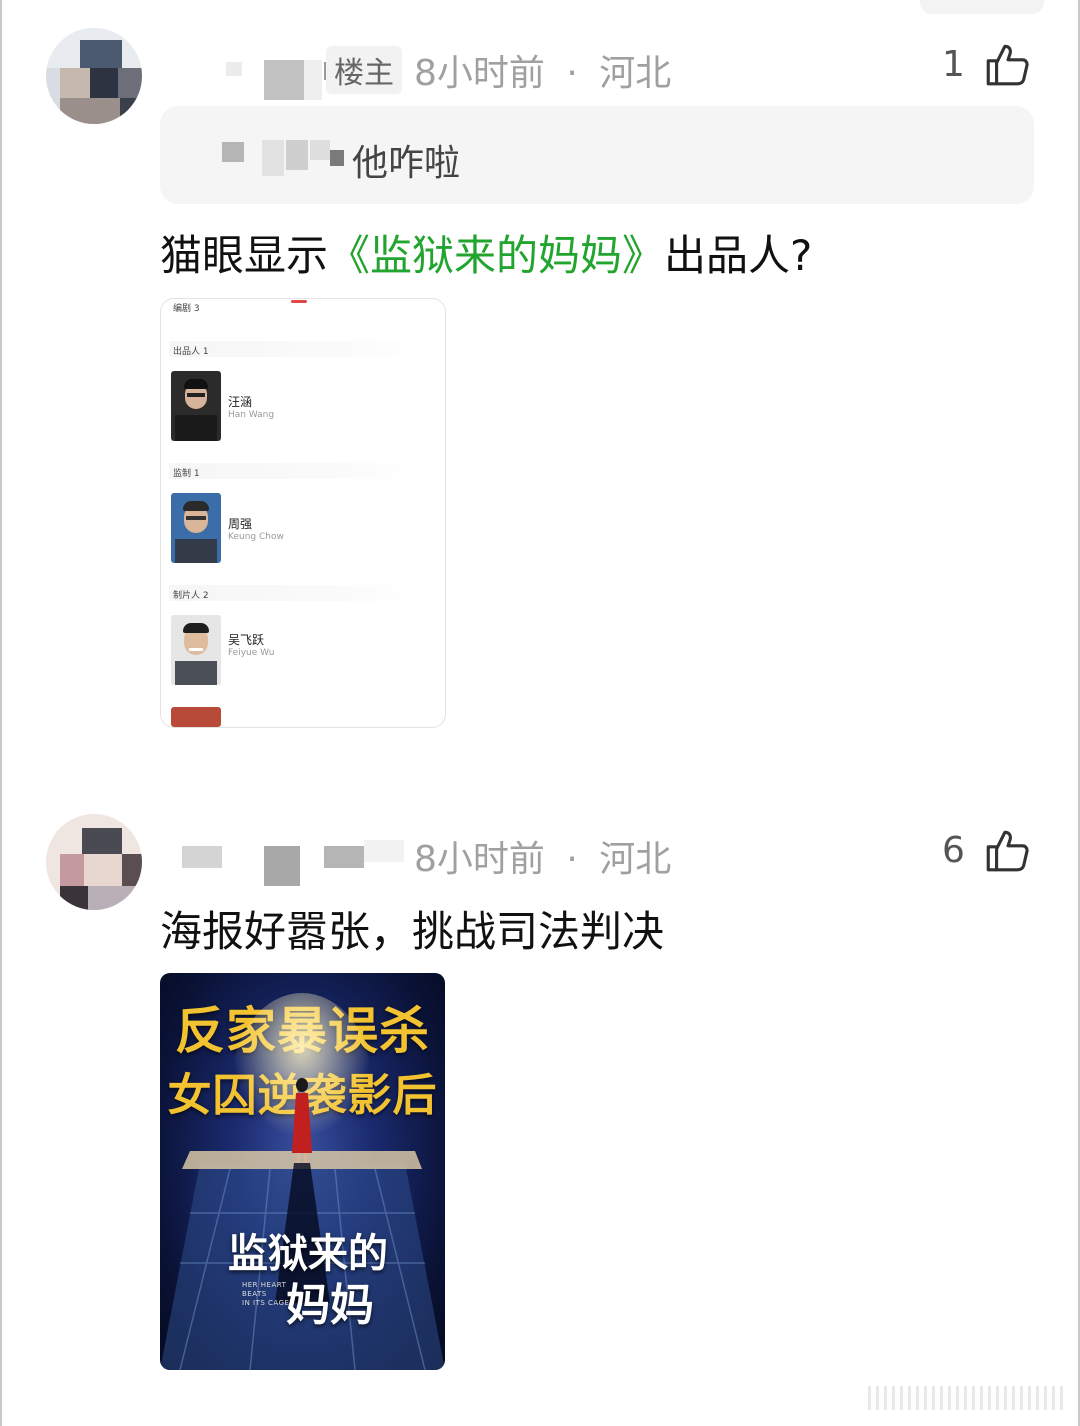 Image resolution: width=1080 pixels, height=1426 pixels. Describe the element at coordinates (244, 255) in the screenshot. I see `comment-text-plain: 猫眼显示` at that location.